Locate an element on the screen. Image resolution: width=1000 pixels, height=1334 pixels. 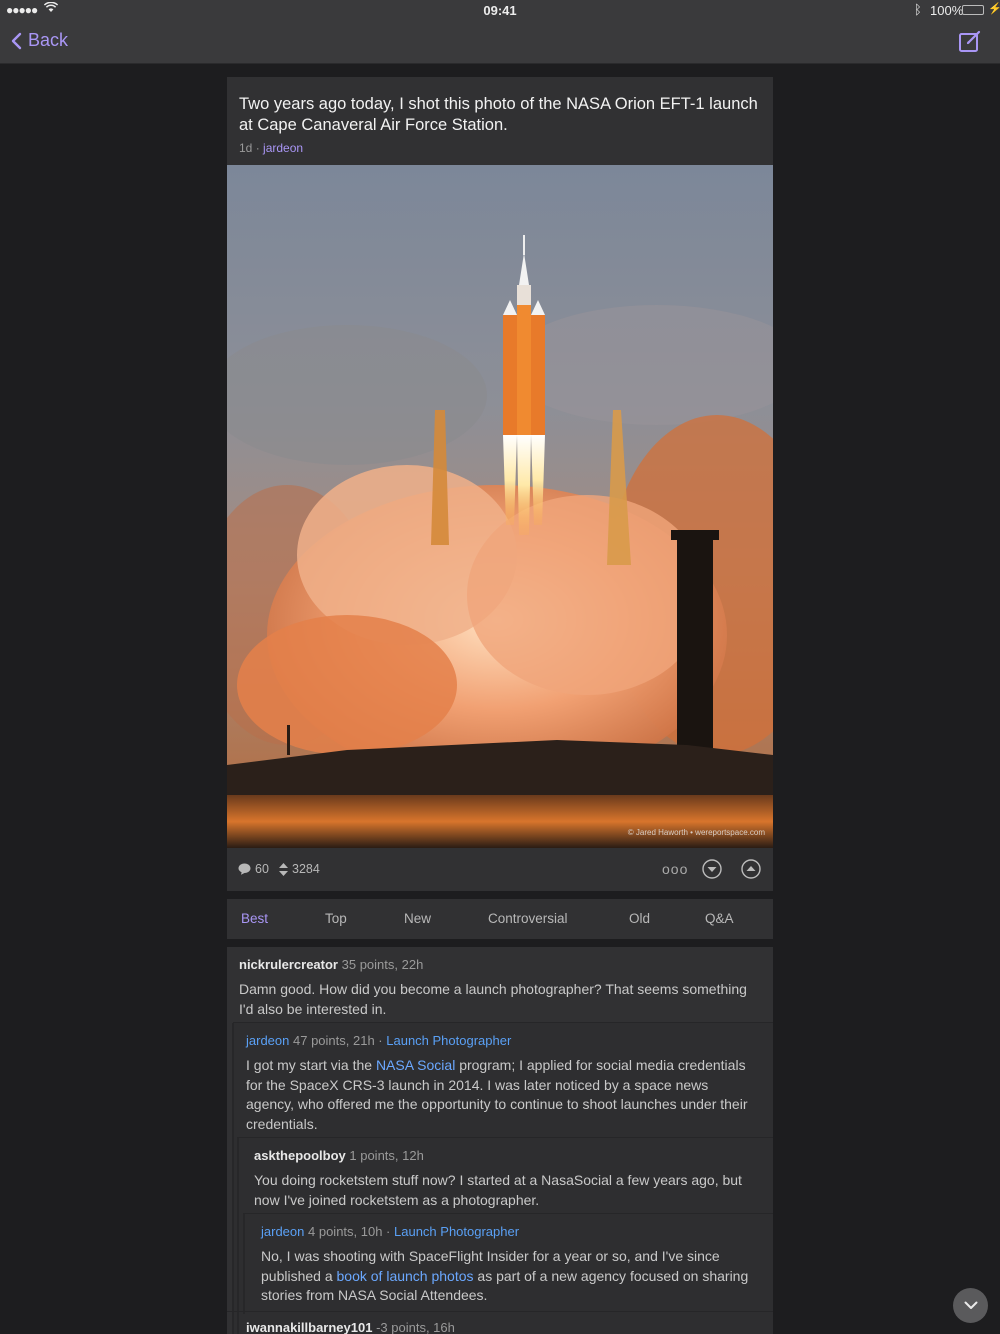
divider is located at coordinates (500, 1311).